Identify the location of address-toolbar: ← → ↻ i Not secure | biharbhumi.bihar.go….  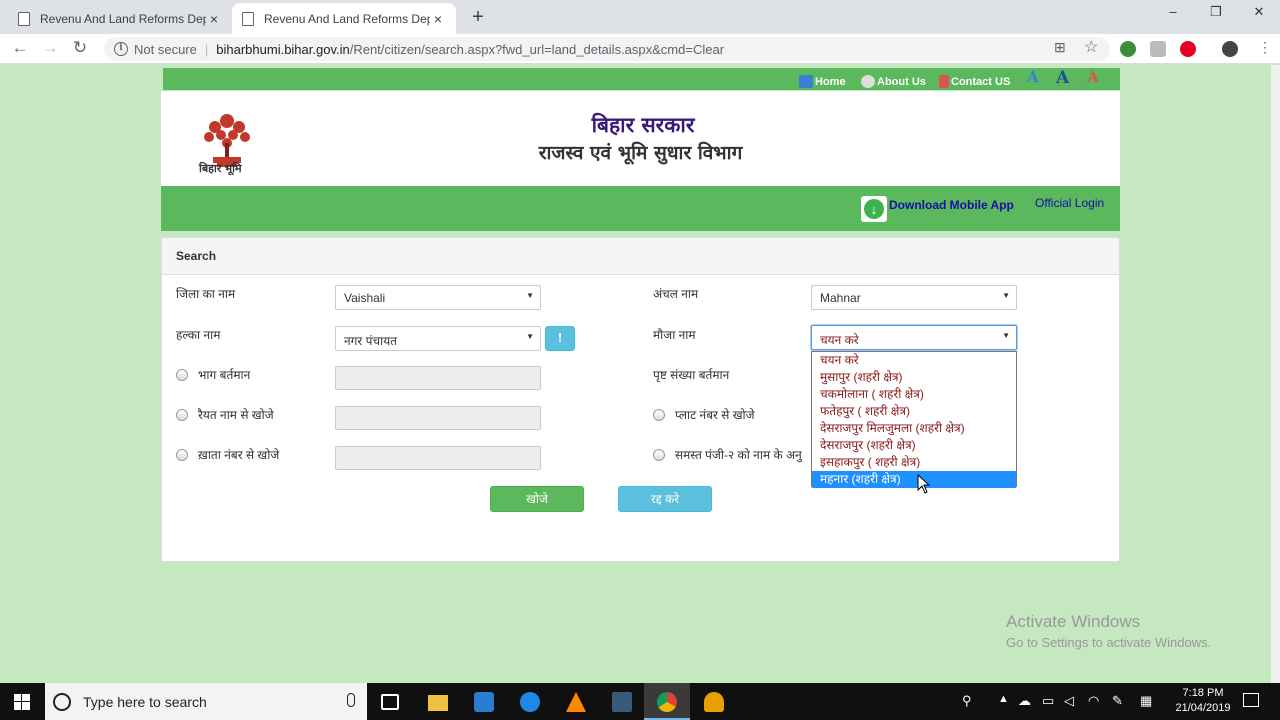
(640, 49).